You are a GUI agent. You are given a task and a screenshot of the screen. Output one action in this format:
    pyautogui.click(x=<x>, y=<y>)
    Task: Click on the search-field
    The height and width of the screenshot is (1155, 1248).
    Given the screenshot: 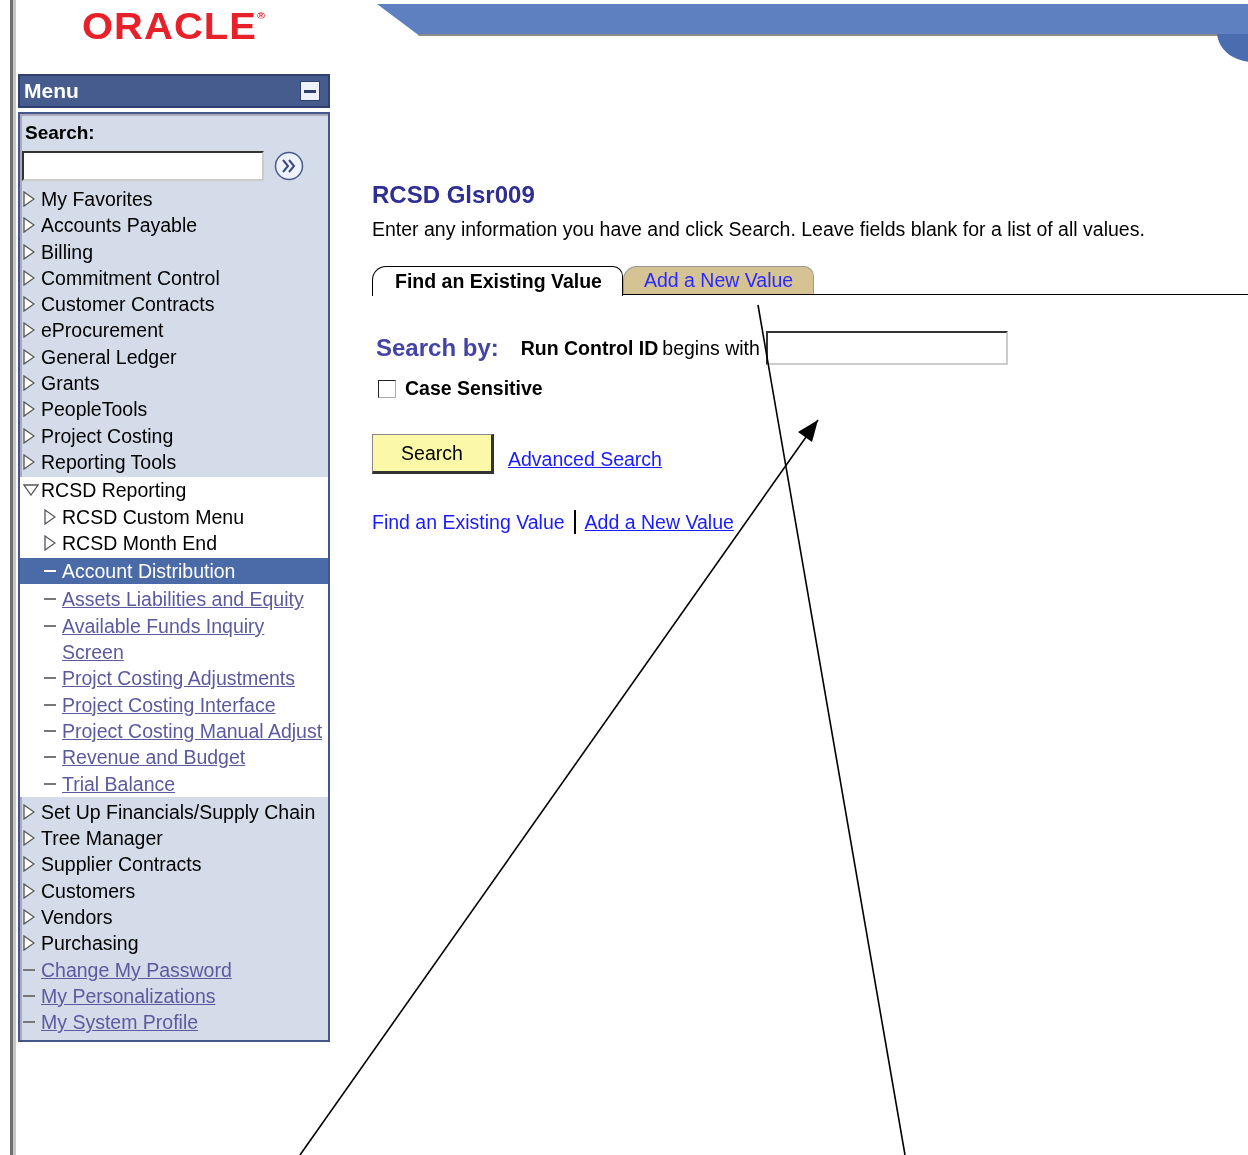 What is the action you would take?
    pyautogui.click(x=143, y=166)
    